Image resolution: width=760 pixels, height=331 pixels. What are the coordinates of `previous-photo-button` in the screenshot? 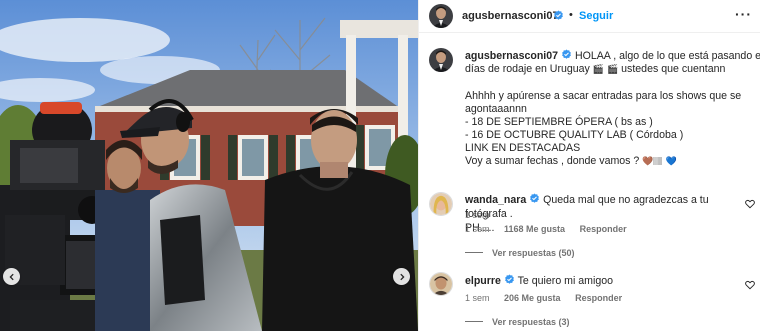 It's located at (11, 276).